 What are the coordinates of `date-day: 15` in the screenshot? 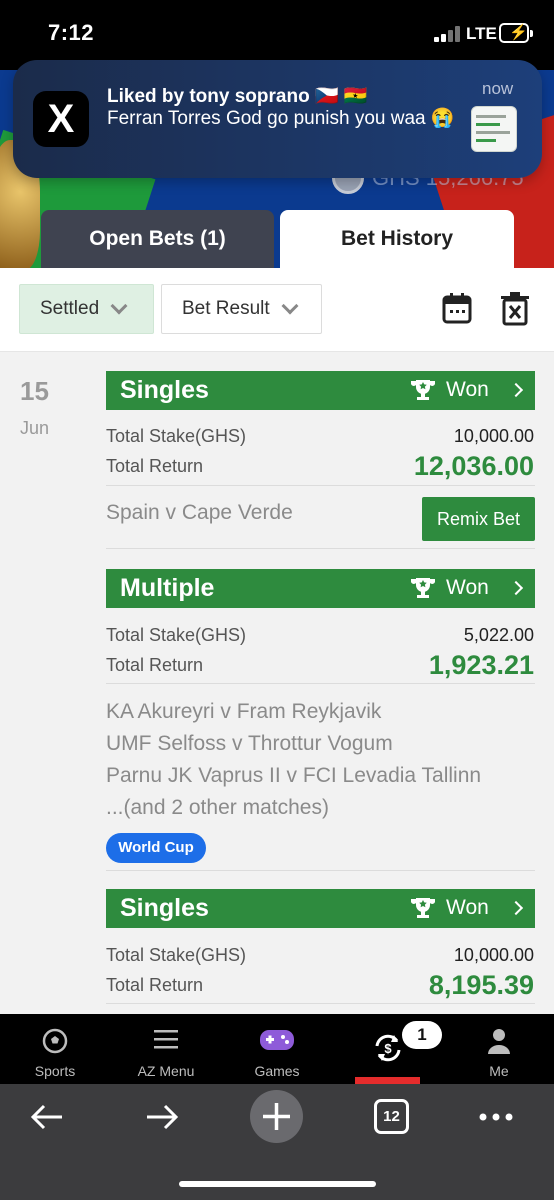 It's located at (34, 391).